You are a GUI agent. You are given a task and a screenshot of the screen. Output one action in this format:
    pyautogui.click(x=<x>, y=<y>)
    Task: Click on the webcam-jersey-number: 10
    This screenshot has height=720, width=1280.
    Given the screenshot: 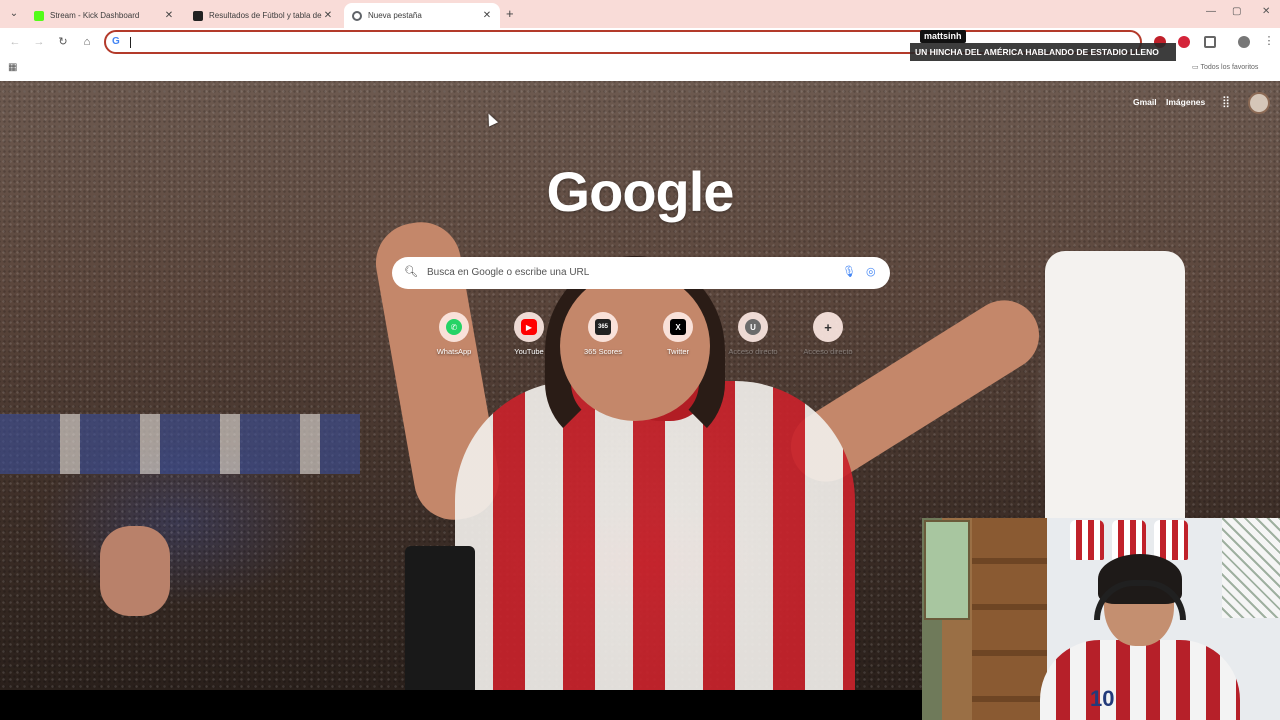 What is the action you would take?
    pyautogui.click(x=1102, y=698)
    